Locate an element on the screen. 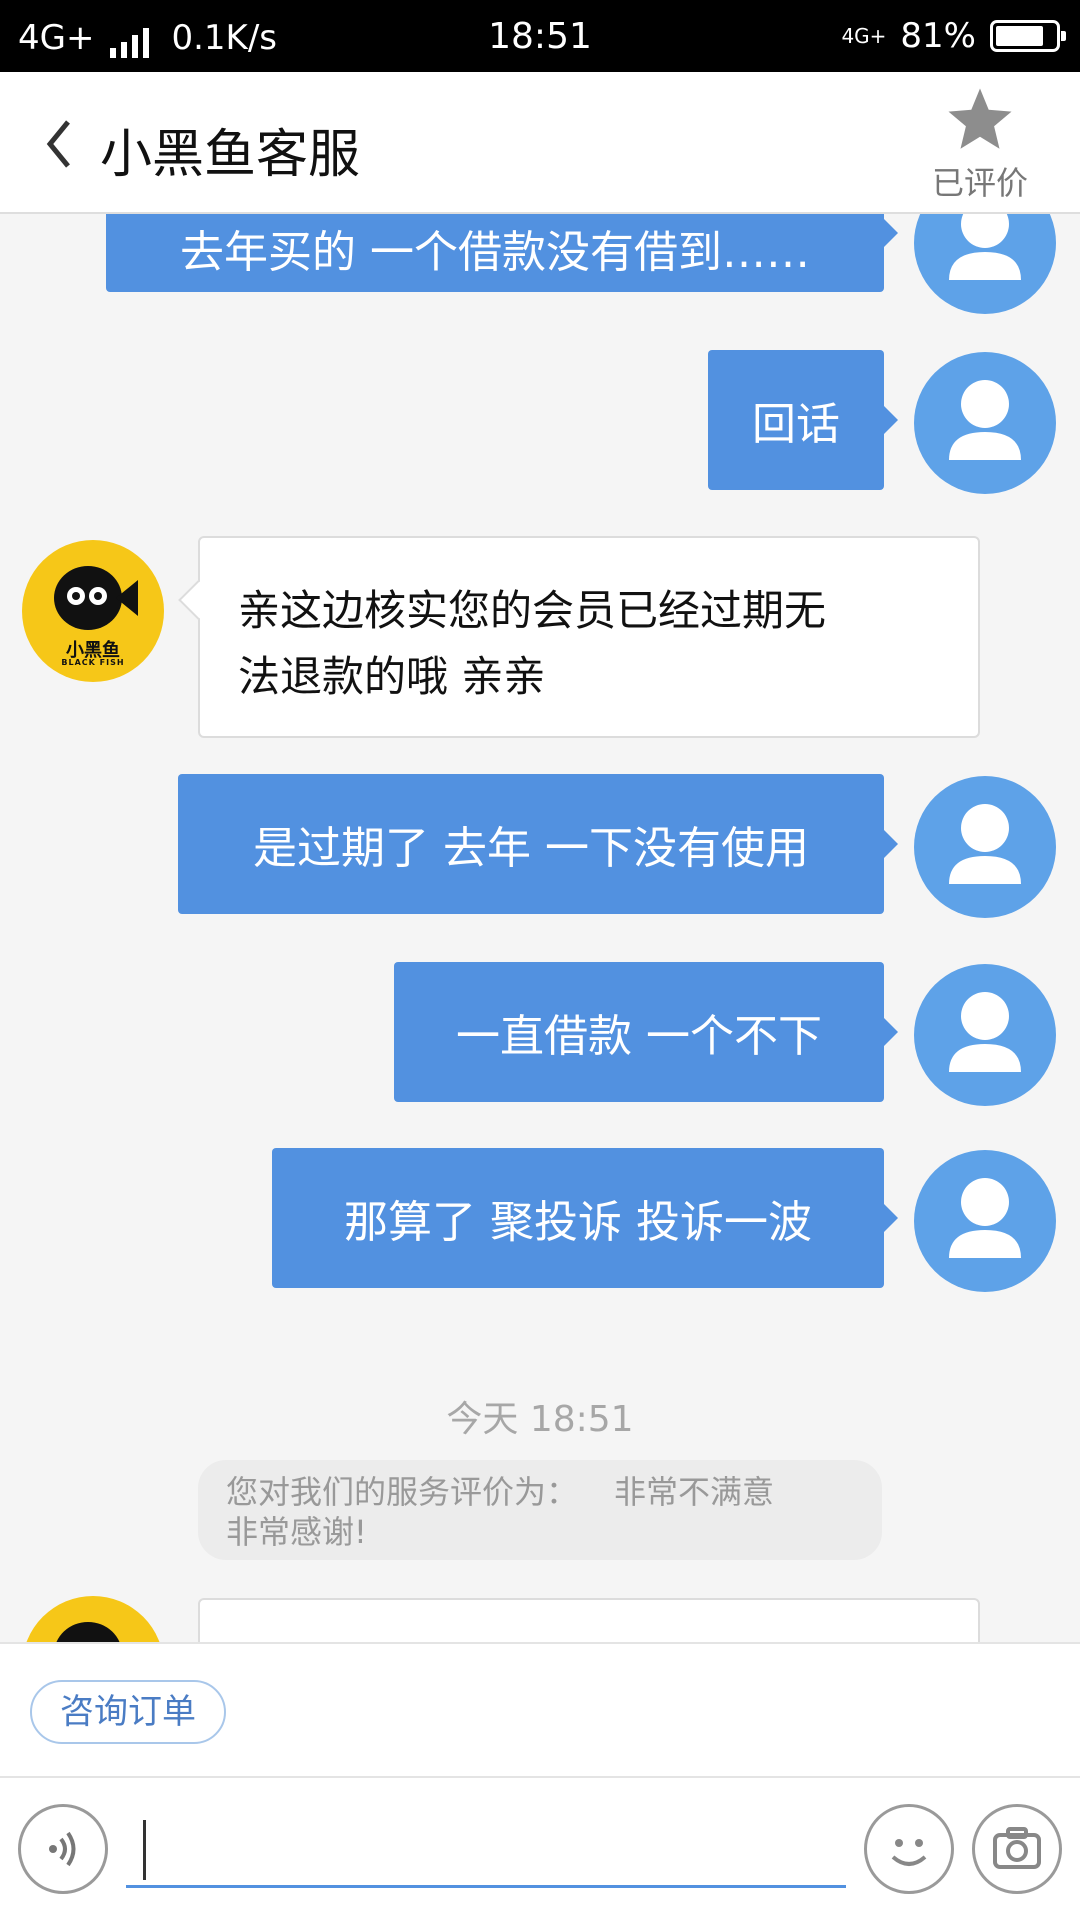 The width and height of the screenshot is (1080, 1920). emoji-icon is located at coordinates (909, 1852).